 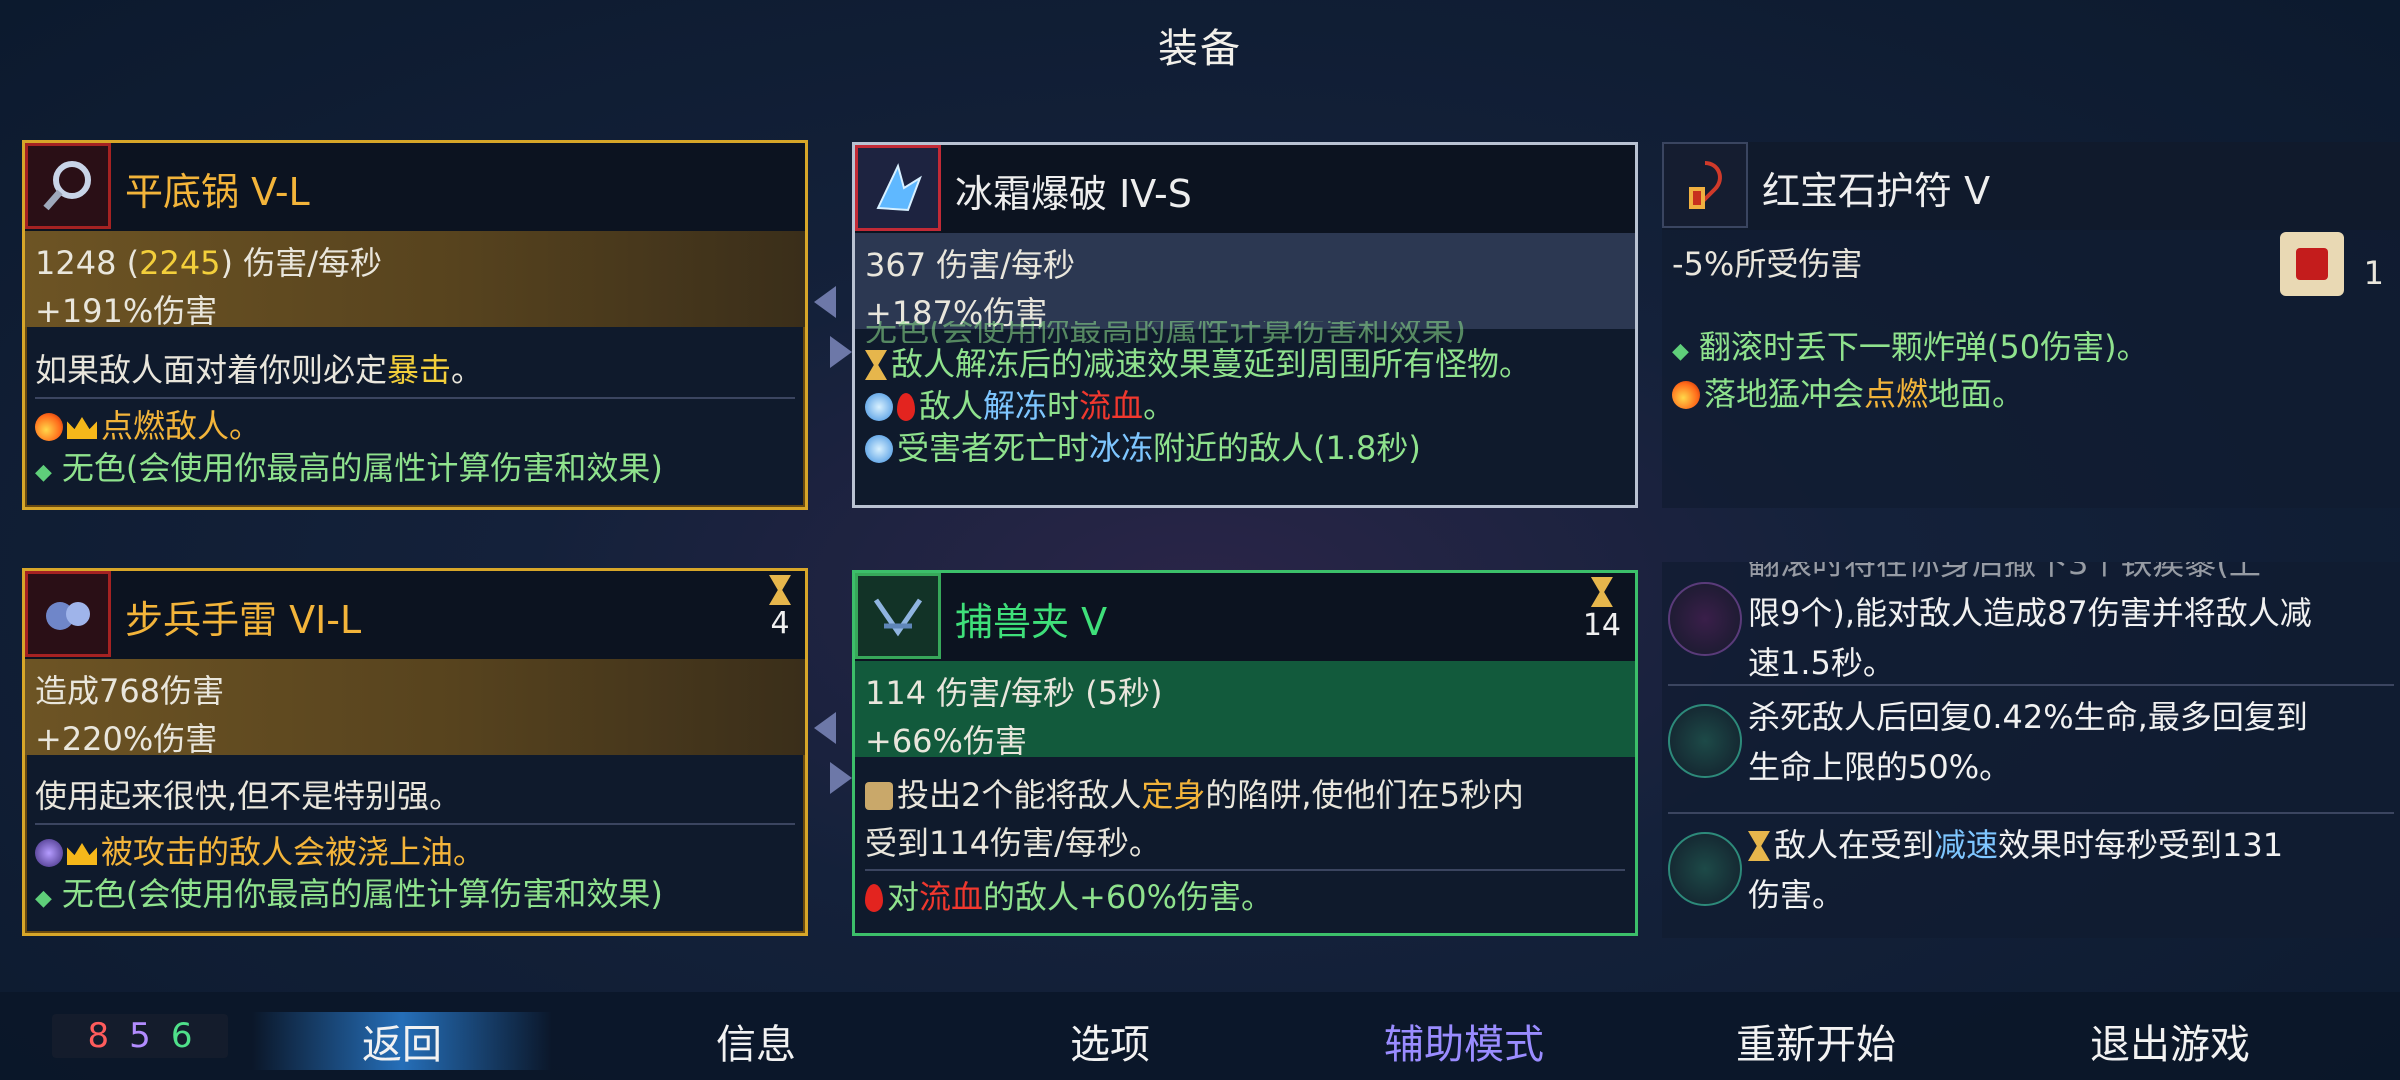 What do you see at coordinates (415, 615) in the screenshot?
I see `card-header: 步兵手雷 VI-L 4` at bounding box center [415, 615].